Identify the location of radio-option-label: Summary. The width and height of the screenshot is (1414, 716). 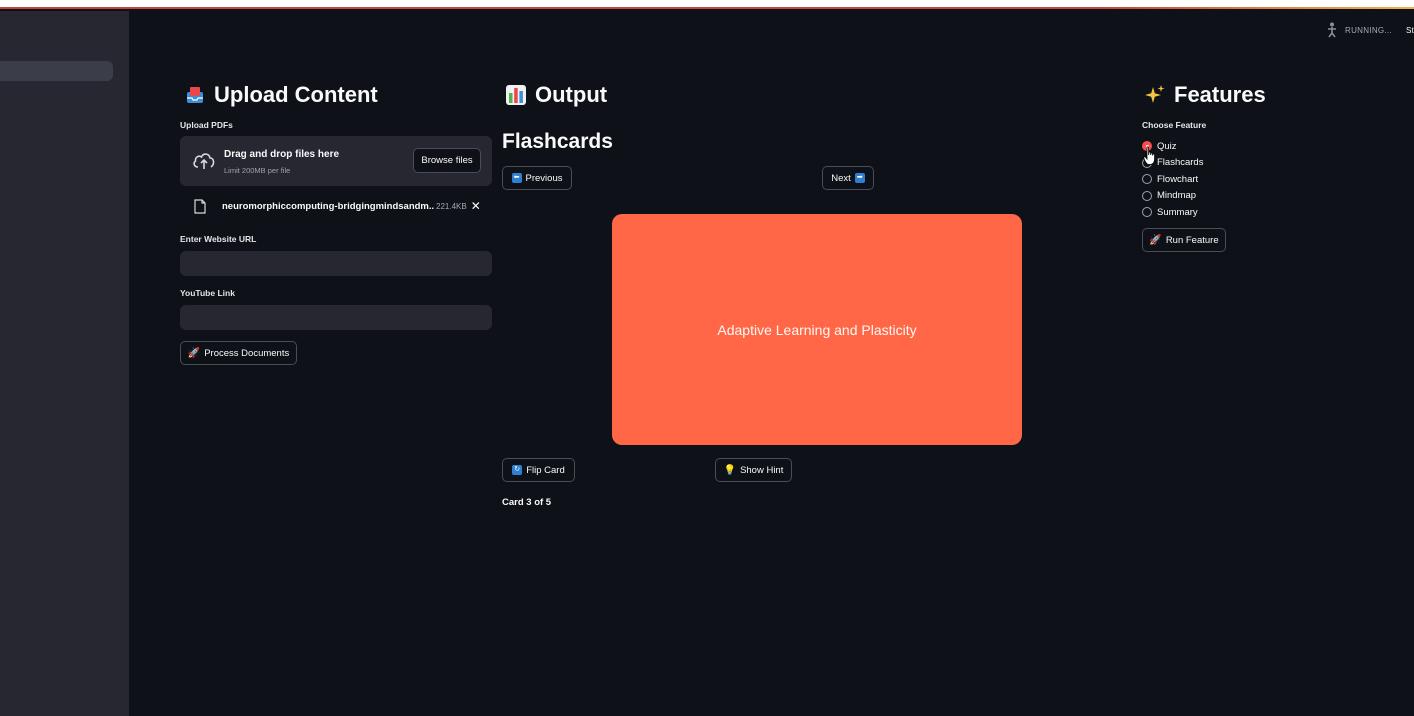
(1177, 212).